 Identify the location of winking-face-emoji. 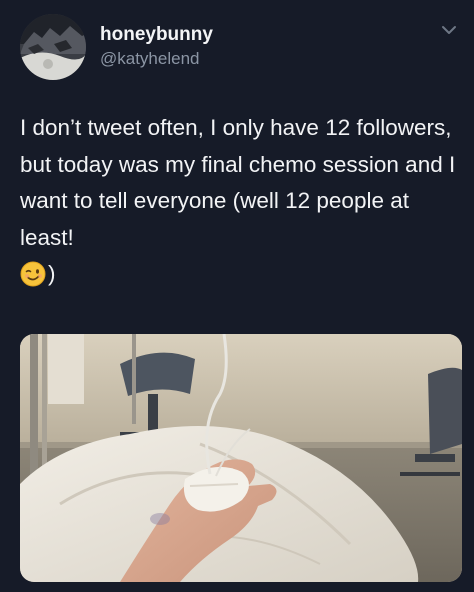
(33, 274).